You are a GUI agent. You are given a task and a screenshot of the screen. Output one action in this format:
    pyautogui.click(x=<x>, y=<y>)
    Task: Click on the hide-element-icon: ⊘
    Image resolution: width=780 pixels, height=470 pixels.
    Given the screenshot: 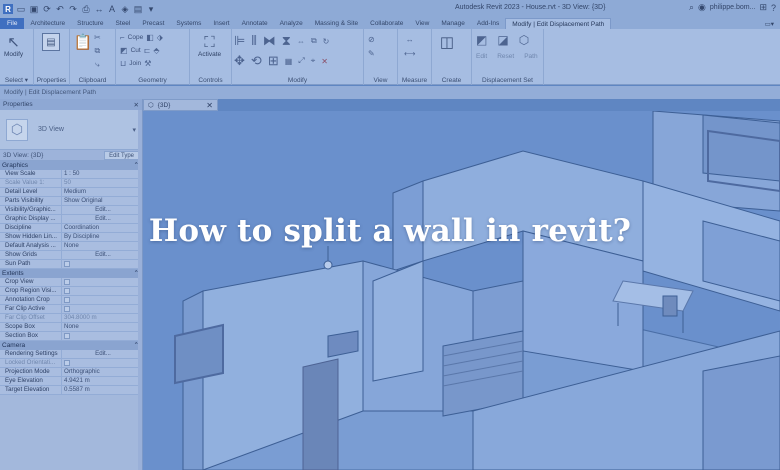 What is the action you would take?
    pyautogui.click(x=371, y=39)
    